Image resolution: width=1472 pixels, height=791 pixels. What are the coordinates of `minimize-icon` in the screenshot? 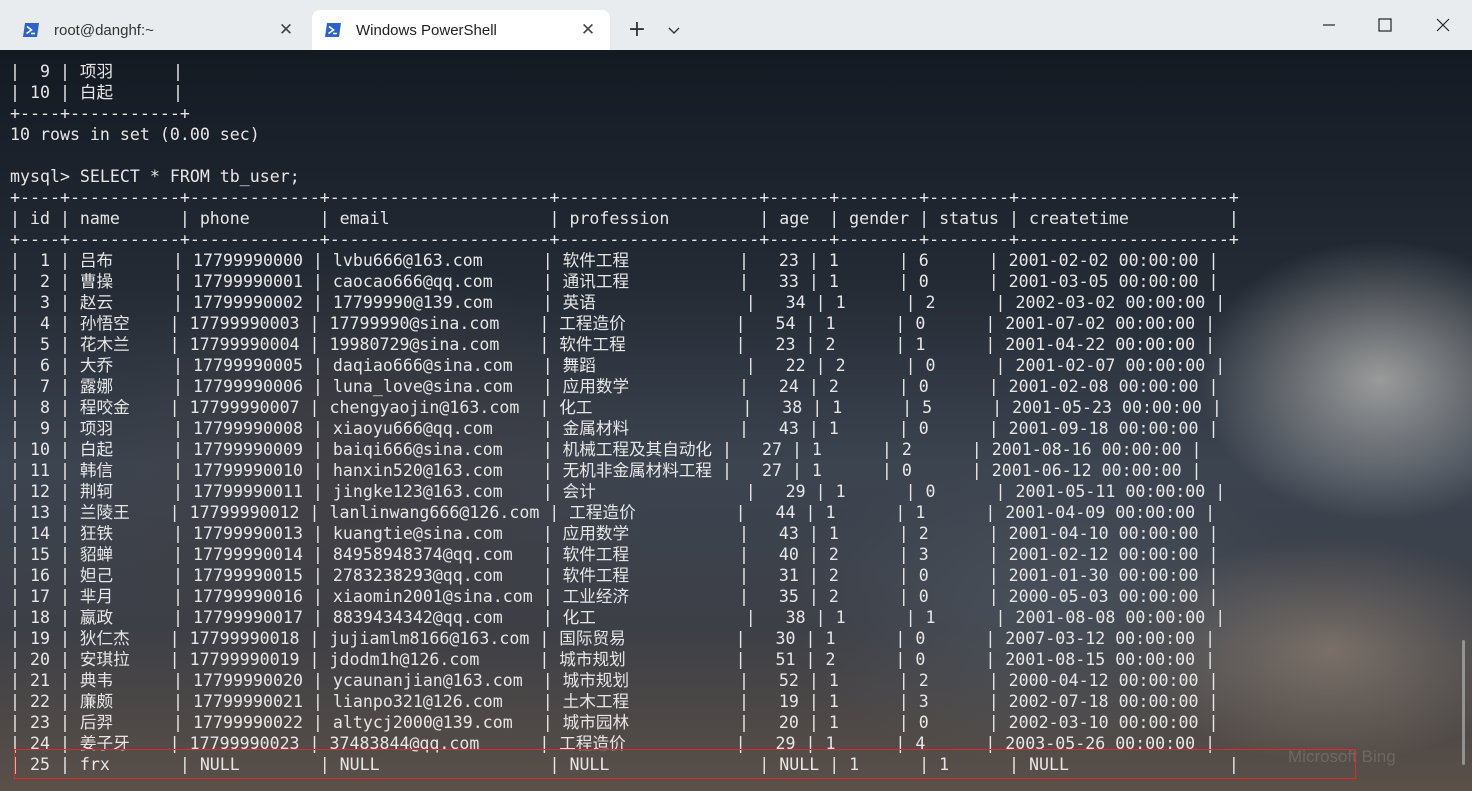 It's located at (1329, 25).